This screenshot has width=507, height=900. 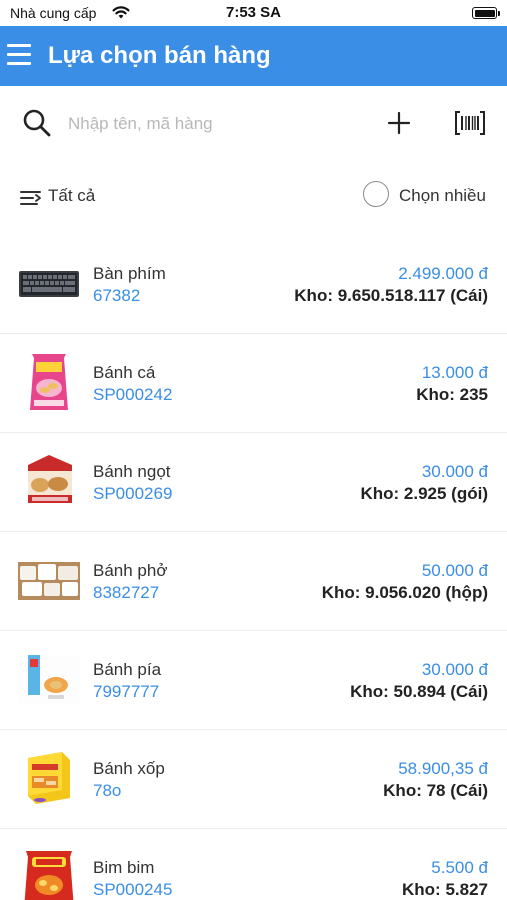 What do you see at coordinates (443, 768) in the screenshot?
I see `product-price: 58.900,35 đ` at bounding box center [443, 768].